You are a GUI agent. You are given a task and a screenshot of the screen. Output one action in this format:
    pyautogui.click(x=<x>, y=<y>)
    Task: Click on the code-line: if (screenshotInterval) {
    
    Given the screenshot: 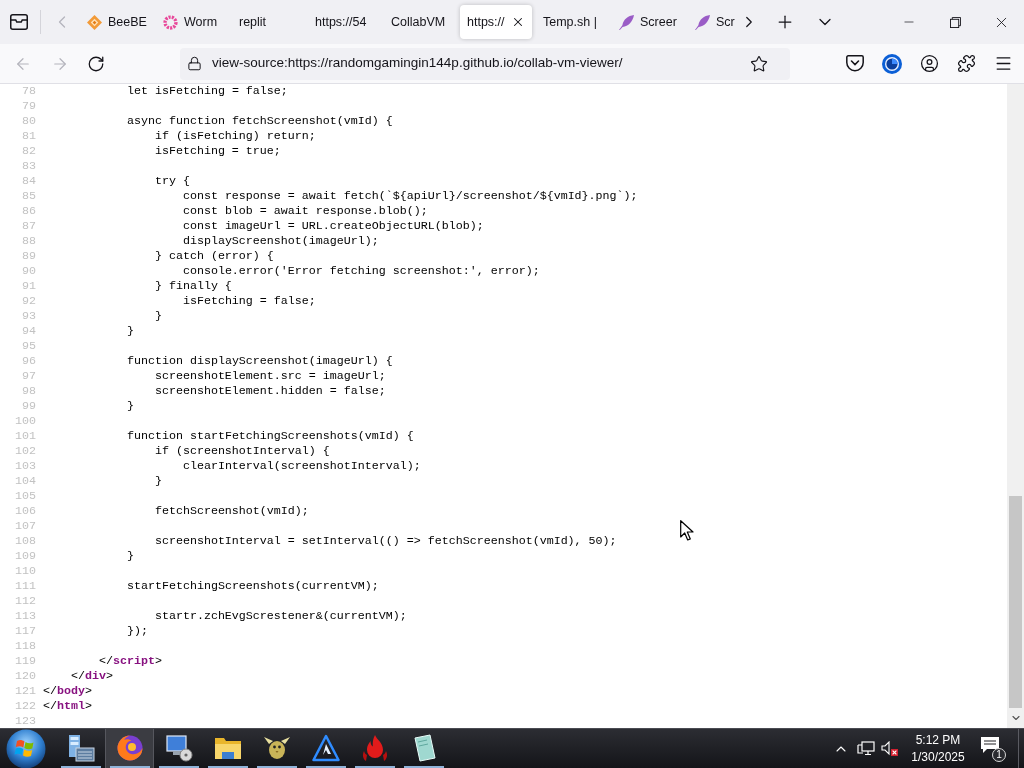 What is the action you would take?
    pyautogui.click(x=242, y=451)
    